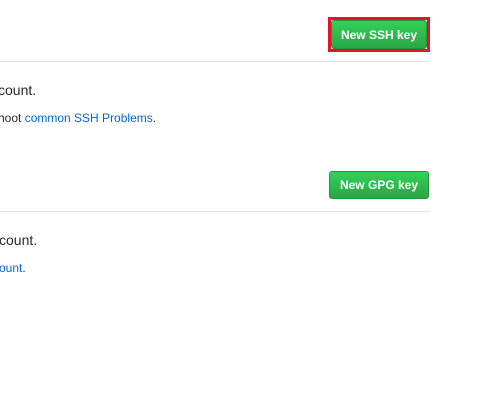 The image size is (500, 400). Describe the element at coordinates (12, 118) in the screenshot. I see `ssh-help-prefix: hoot` at that location.